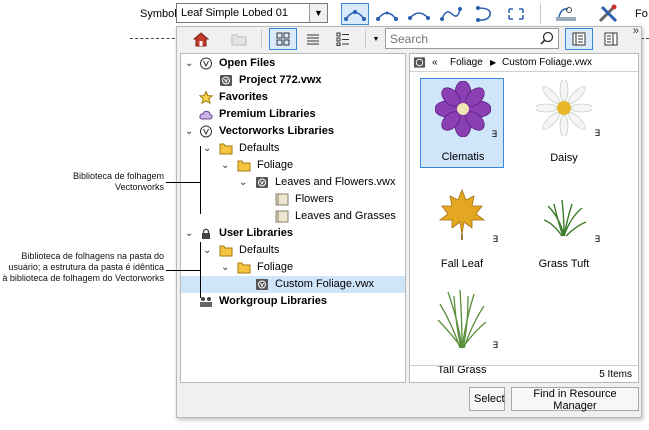 The width and height of the screenshot is (649, 430). I want to click on breadcrumb-back: «, so click(435, 62).